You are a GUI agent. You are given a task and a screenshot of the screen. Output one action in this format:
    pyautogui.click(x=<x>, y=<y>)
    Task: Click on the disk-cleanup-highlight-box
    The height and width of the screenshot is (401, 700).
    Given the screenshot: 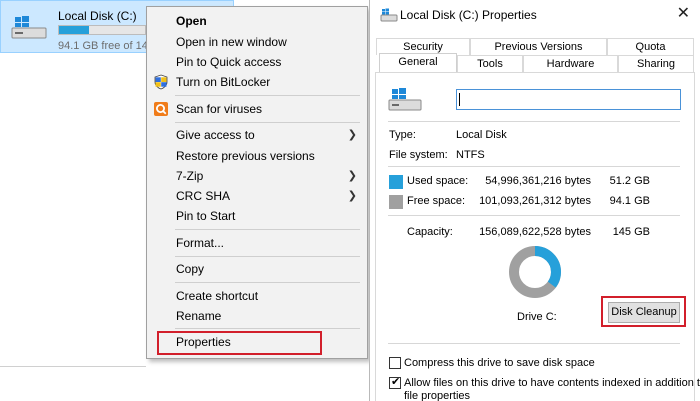 What is the action you would take?
    pyautogui.click(x=643, y=311)
    